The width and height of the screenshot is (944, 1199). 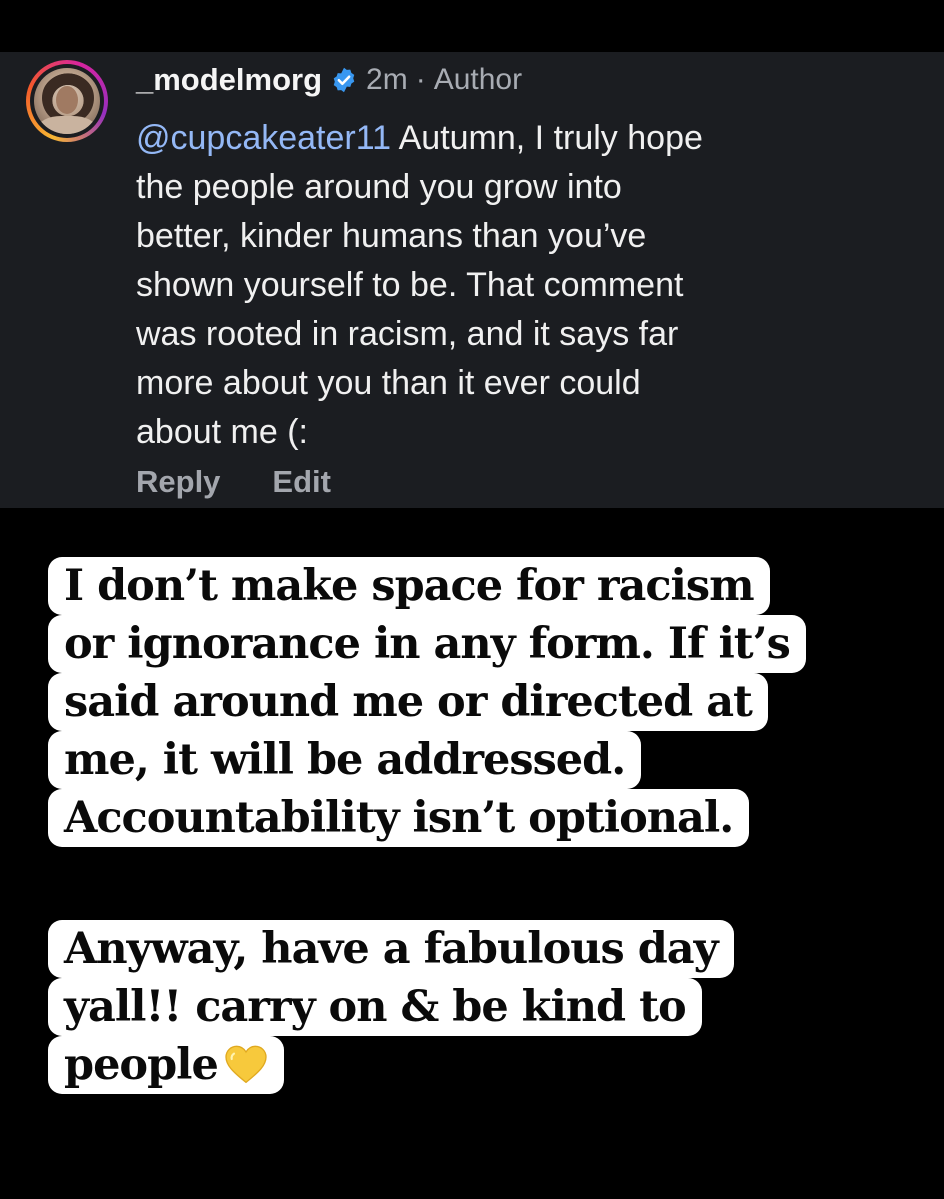 I want to click on comment-actions: Reply Edit, so click(x=233, y=482).